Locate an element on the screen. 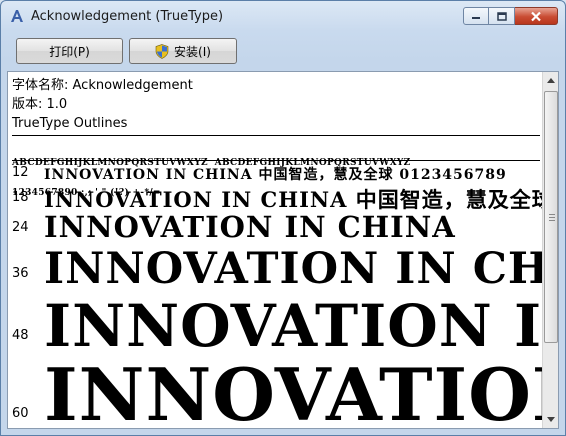  close-button is located at coordinates (536, 16).